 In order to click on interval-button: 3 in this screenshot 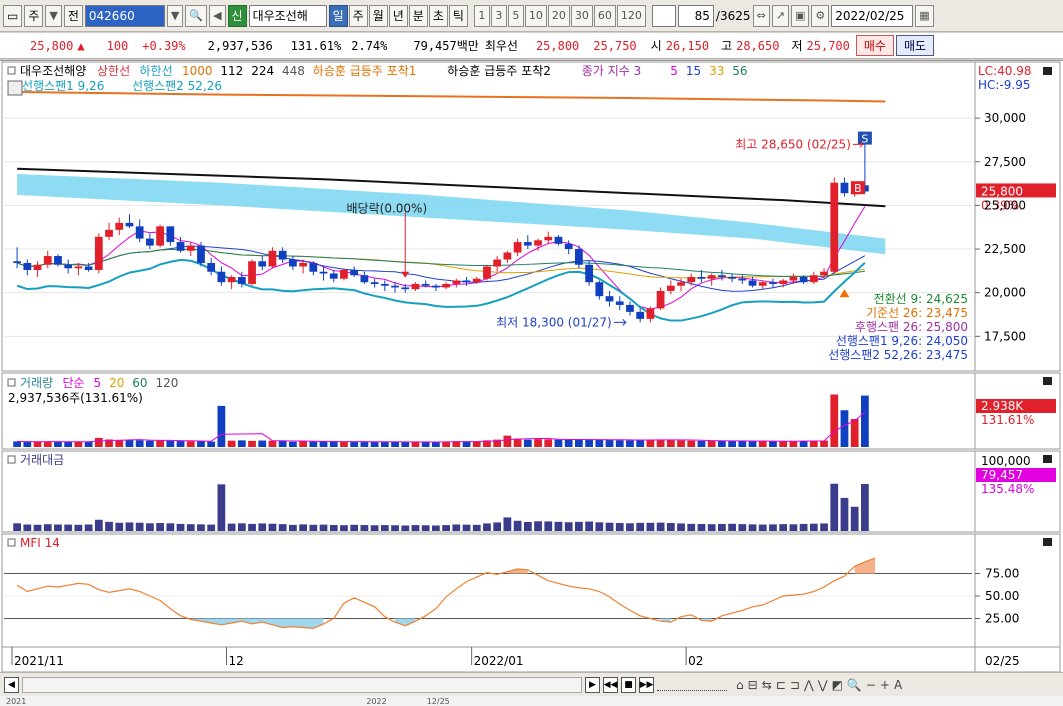, I will do `click(498, 15)`.